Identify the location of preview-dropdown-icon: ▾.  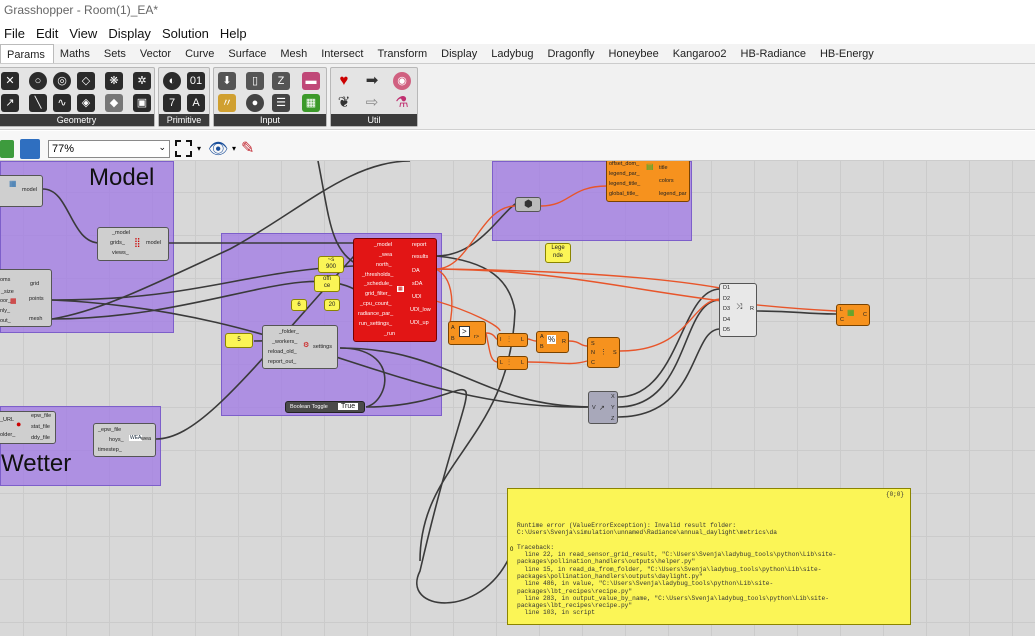
(234, 148).